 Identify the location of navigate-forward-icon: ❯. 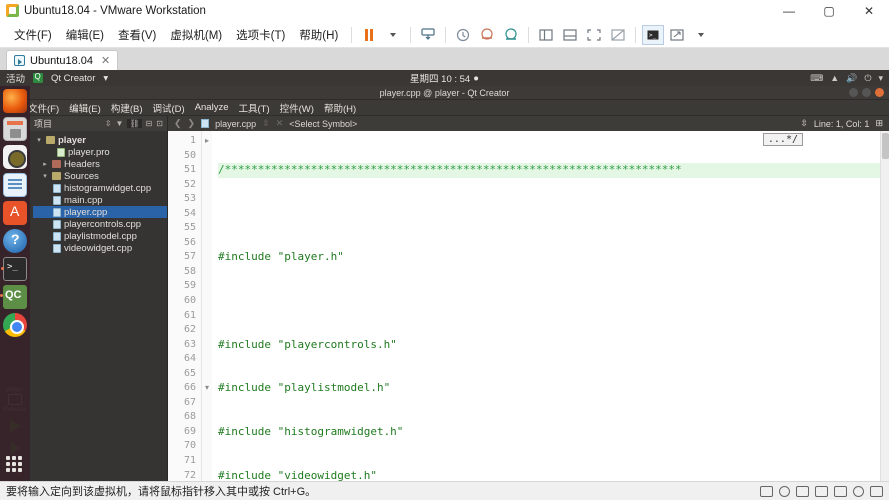
(192, 123).